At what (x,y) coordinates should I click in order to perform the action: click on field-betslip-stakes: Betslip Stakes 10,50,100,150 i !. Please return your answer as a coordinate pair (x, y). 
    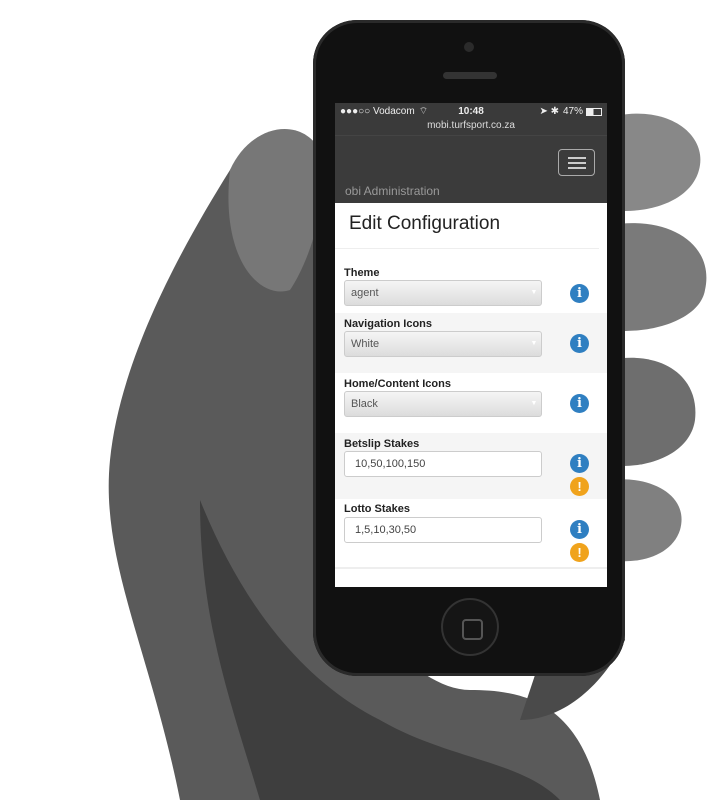
    Looking at the image, I should click on (471, 466).